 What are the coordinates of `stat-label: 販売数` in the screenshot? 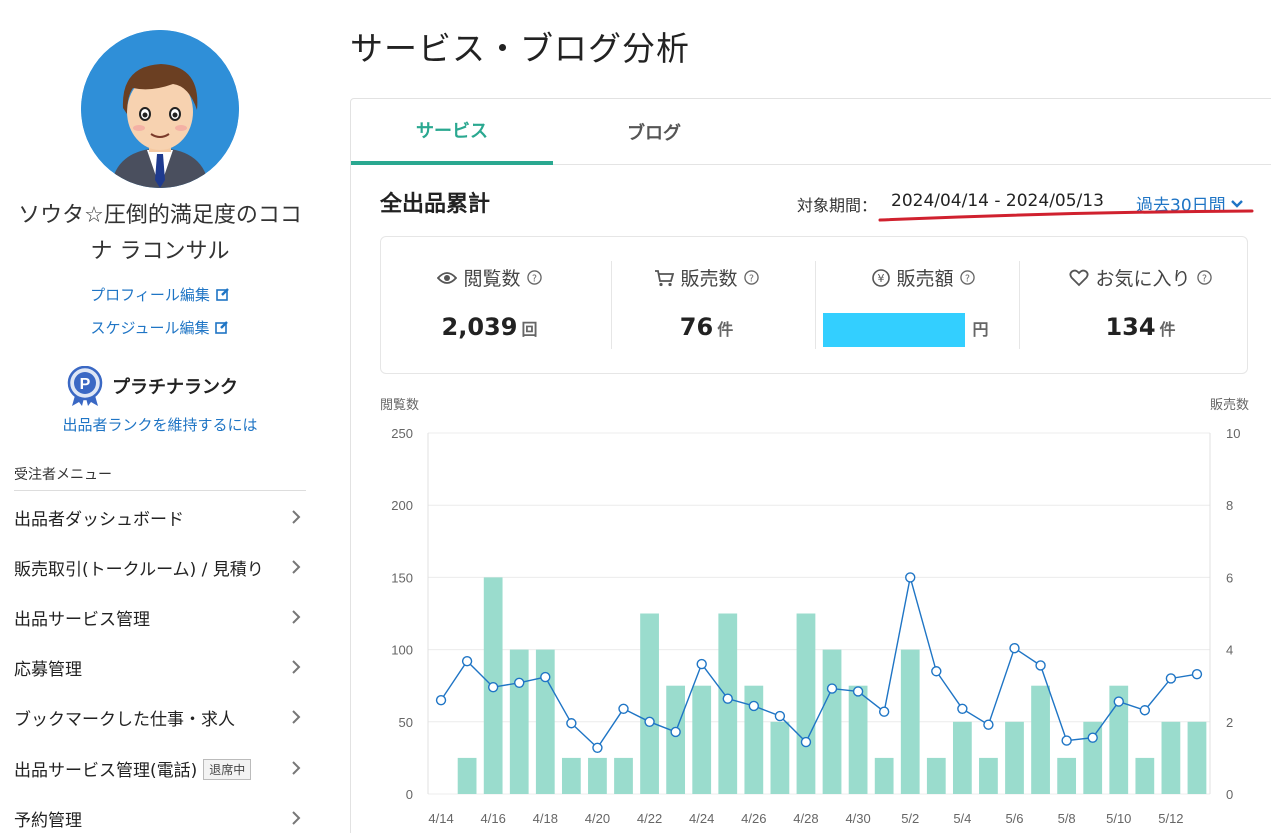 It's located at (709, 279).